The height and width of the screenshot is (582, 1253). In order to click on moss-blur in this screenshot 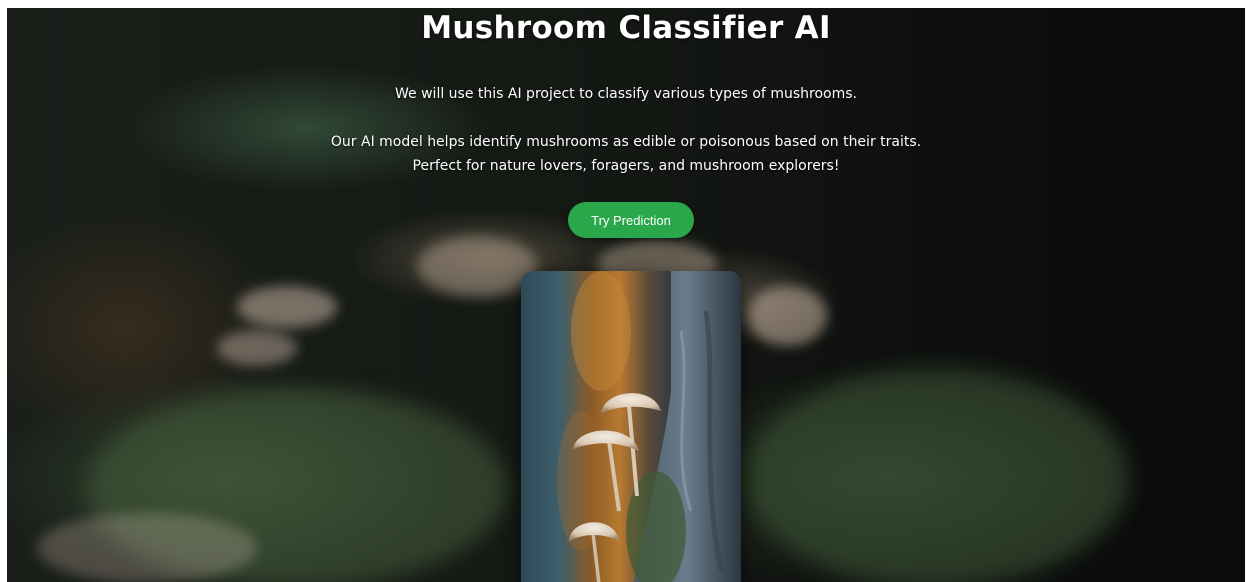, I will do `click(937, 475)`.